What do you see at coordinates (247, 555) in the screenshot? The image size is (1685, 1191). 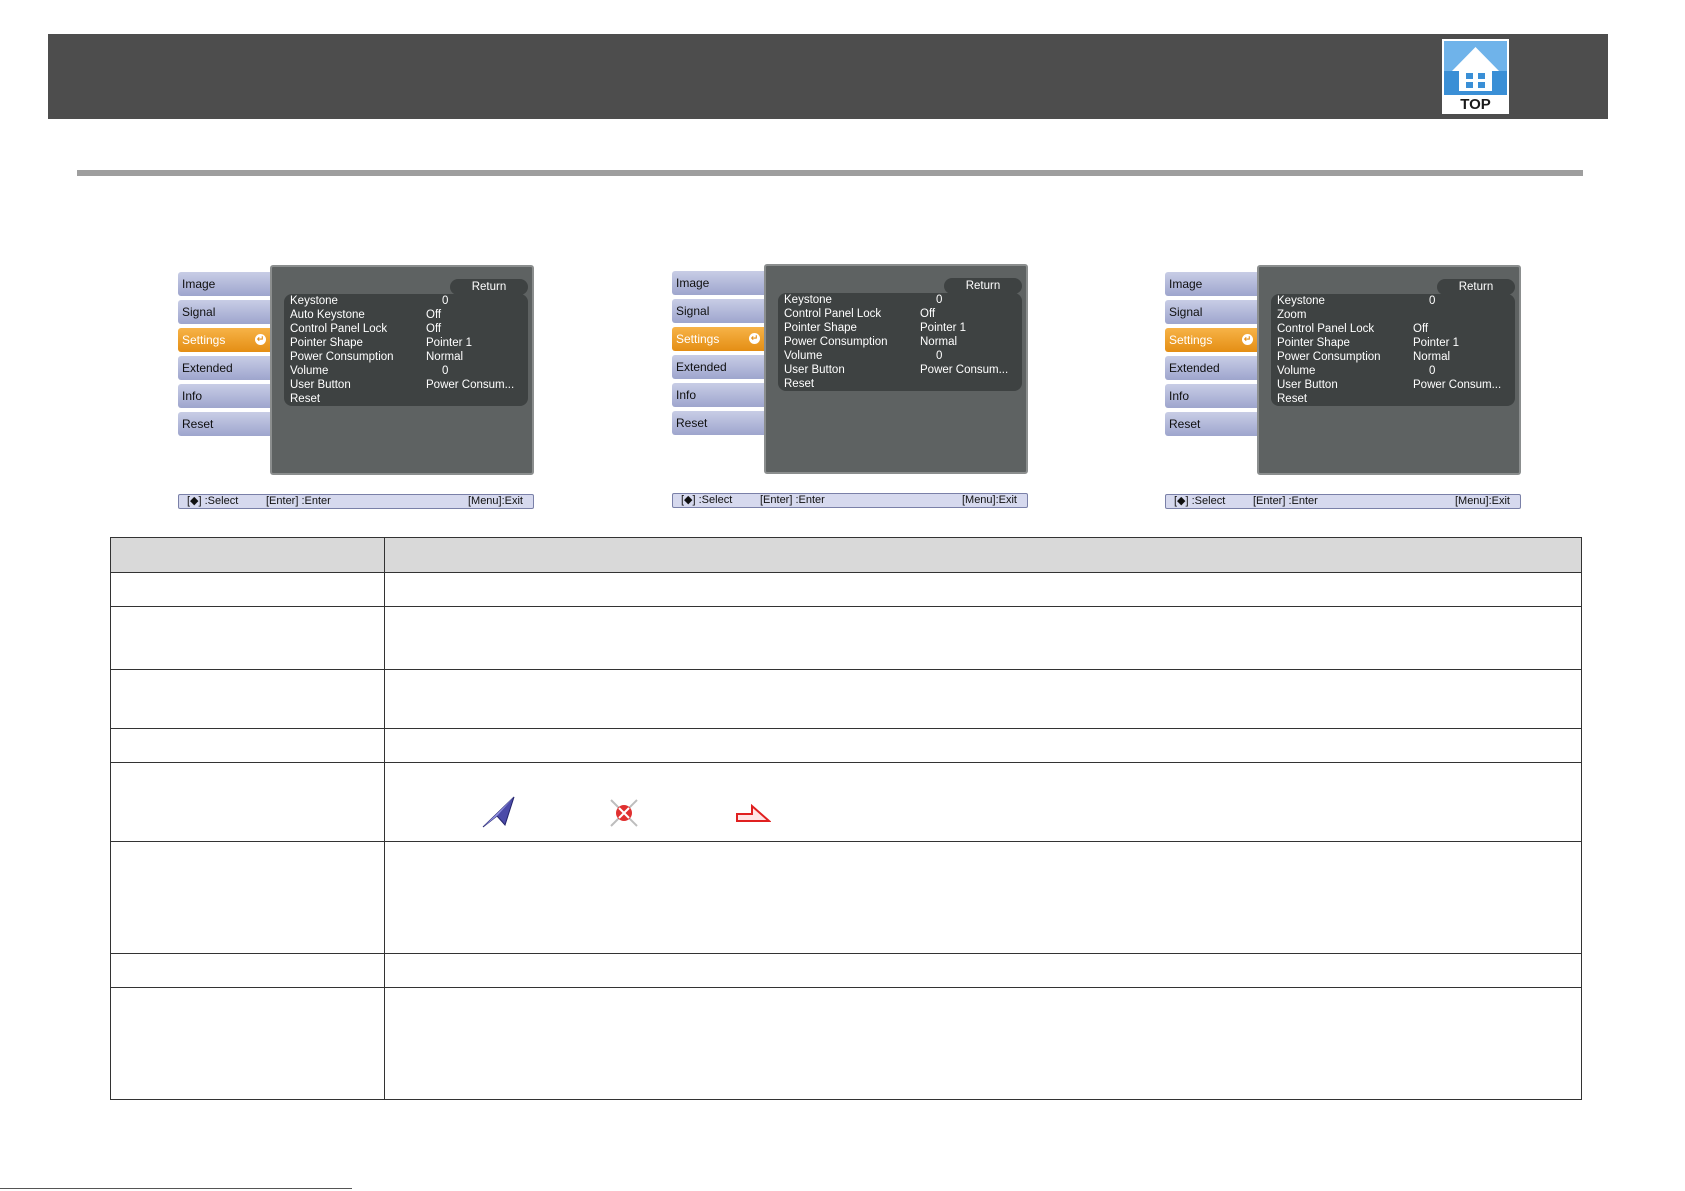 I see `table-header-cell` at bounding box center [247, 555].